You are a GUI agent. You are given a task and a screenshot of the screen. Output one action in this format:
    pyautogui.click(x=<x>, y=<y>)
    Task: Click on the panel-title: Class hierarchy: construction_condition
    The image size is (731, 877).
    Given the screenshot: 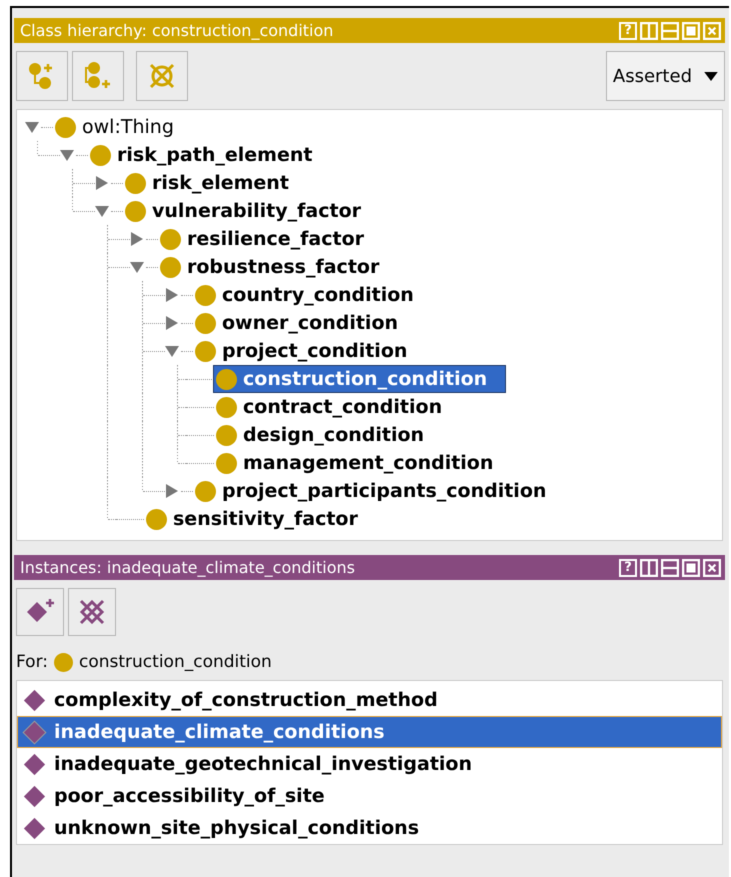 What is the action you would take?
    pyautogui.click(x=177, y=30)
    